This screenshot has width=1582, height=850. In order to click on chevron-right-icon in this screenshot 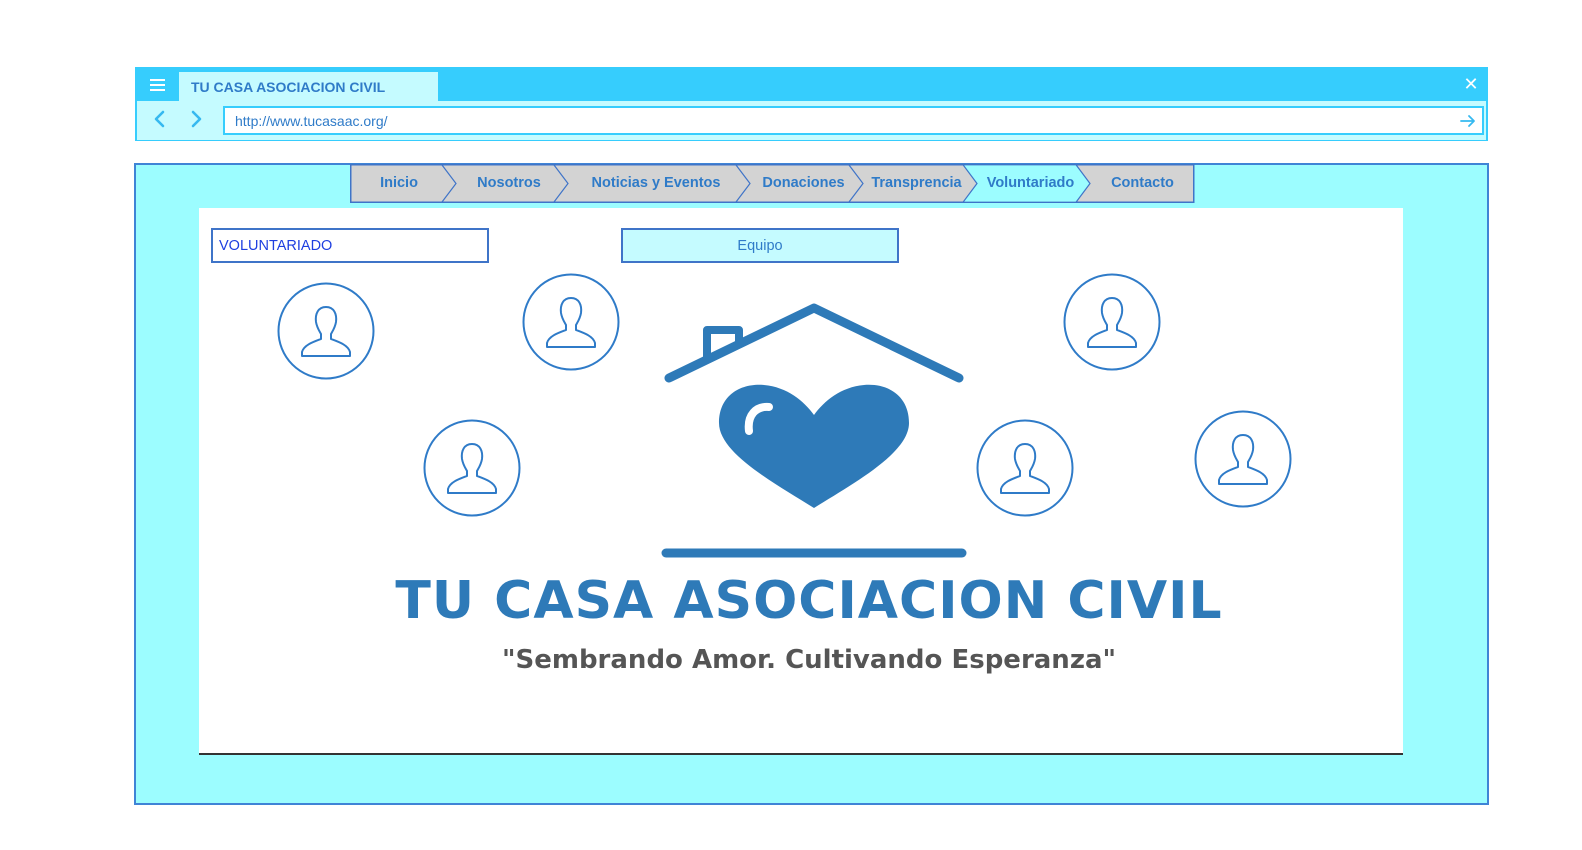, I will do `click(196, 119)`.